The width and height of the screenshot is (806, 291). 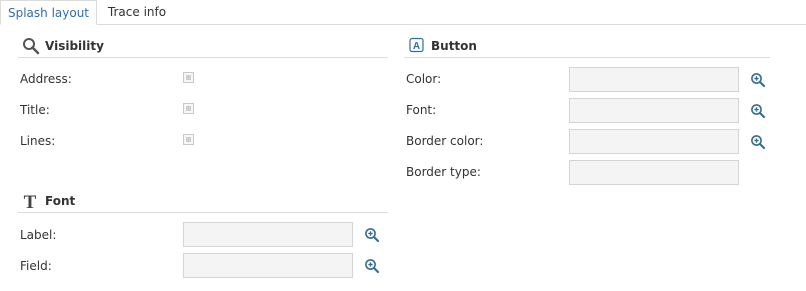 I want to click on label-font-field, so click(x=268, y=234).